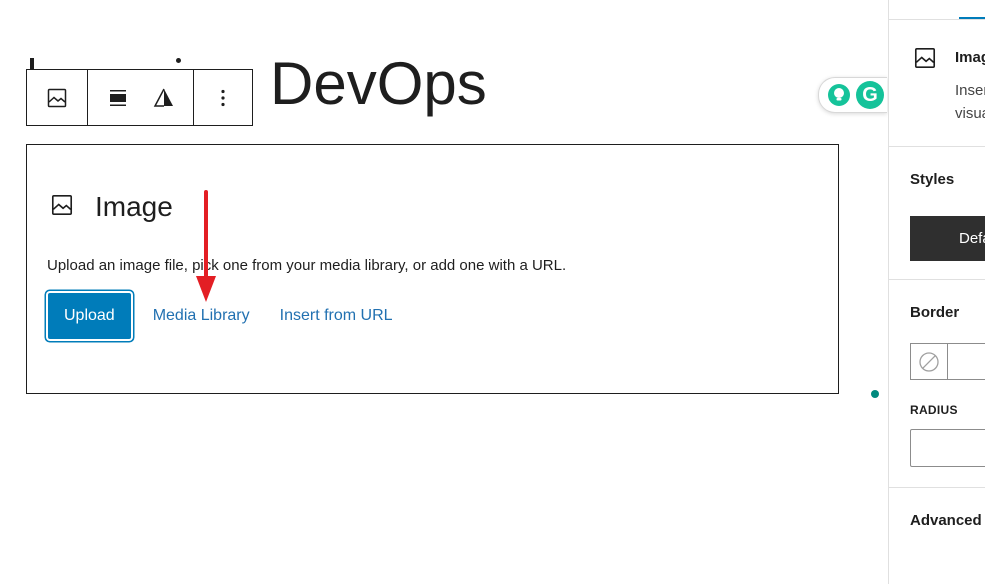 This screenshot has height=584, width=985. What do you see at coordinates (970, 57) in the screenshot?
I see `block-card-title: Imag` at bounding box center [970, 57].